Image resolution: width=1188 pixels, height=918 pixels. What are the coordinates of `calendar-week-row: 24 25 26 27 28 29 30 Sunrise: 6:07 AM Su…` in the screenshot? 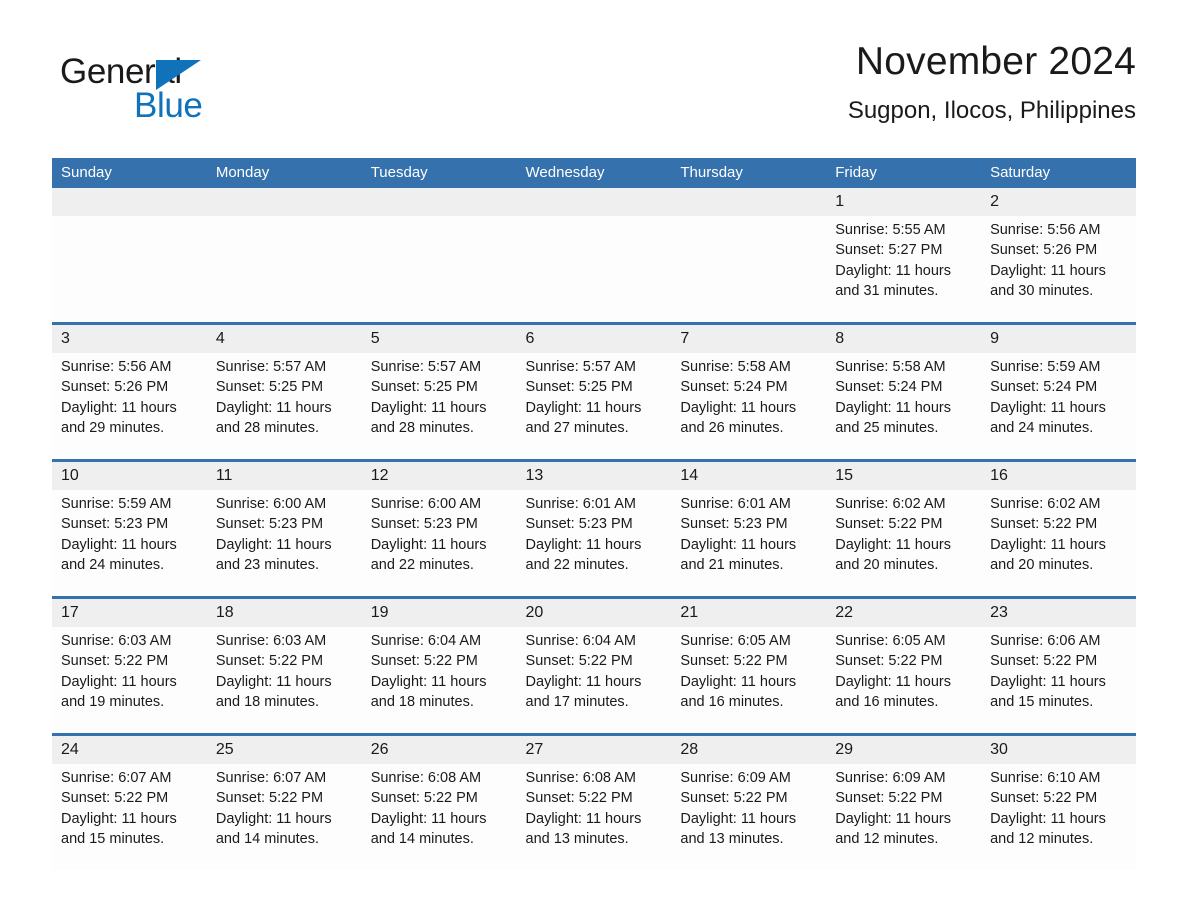 It's located at (594, 801).